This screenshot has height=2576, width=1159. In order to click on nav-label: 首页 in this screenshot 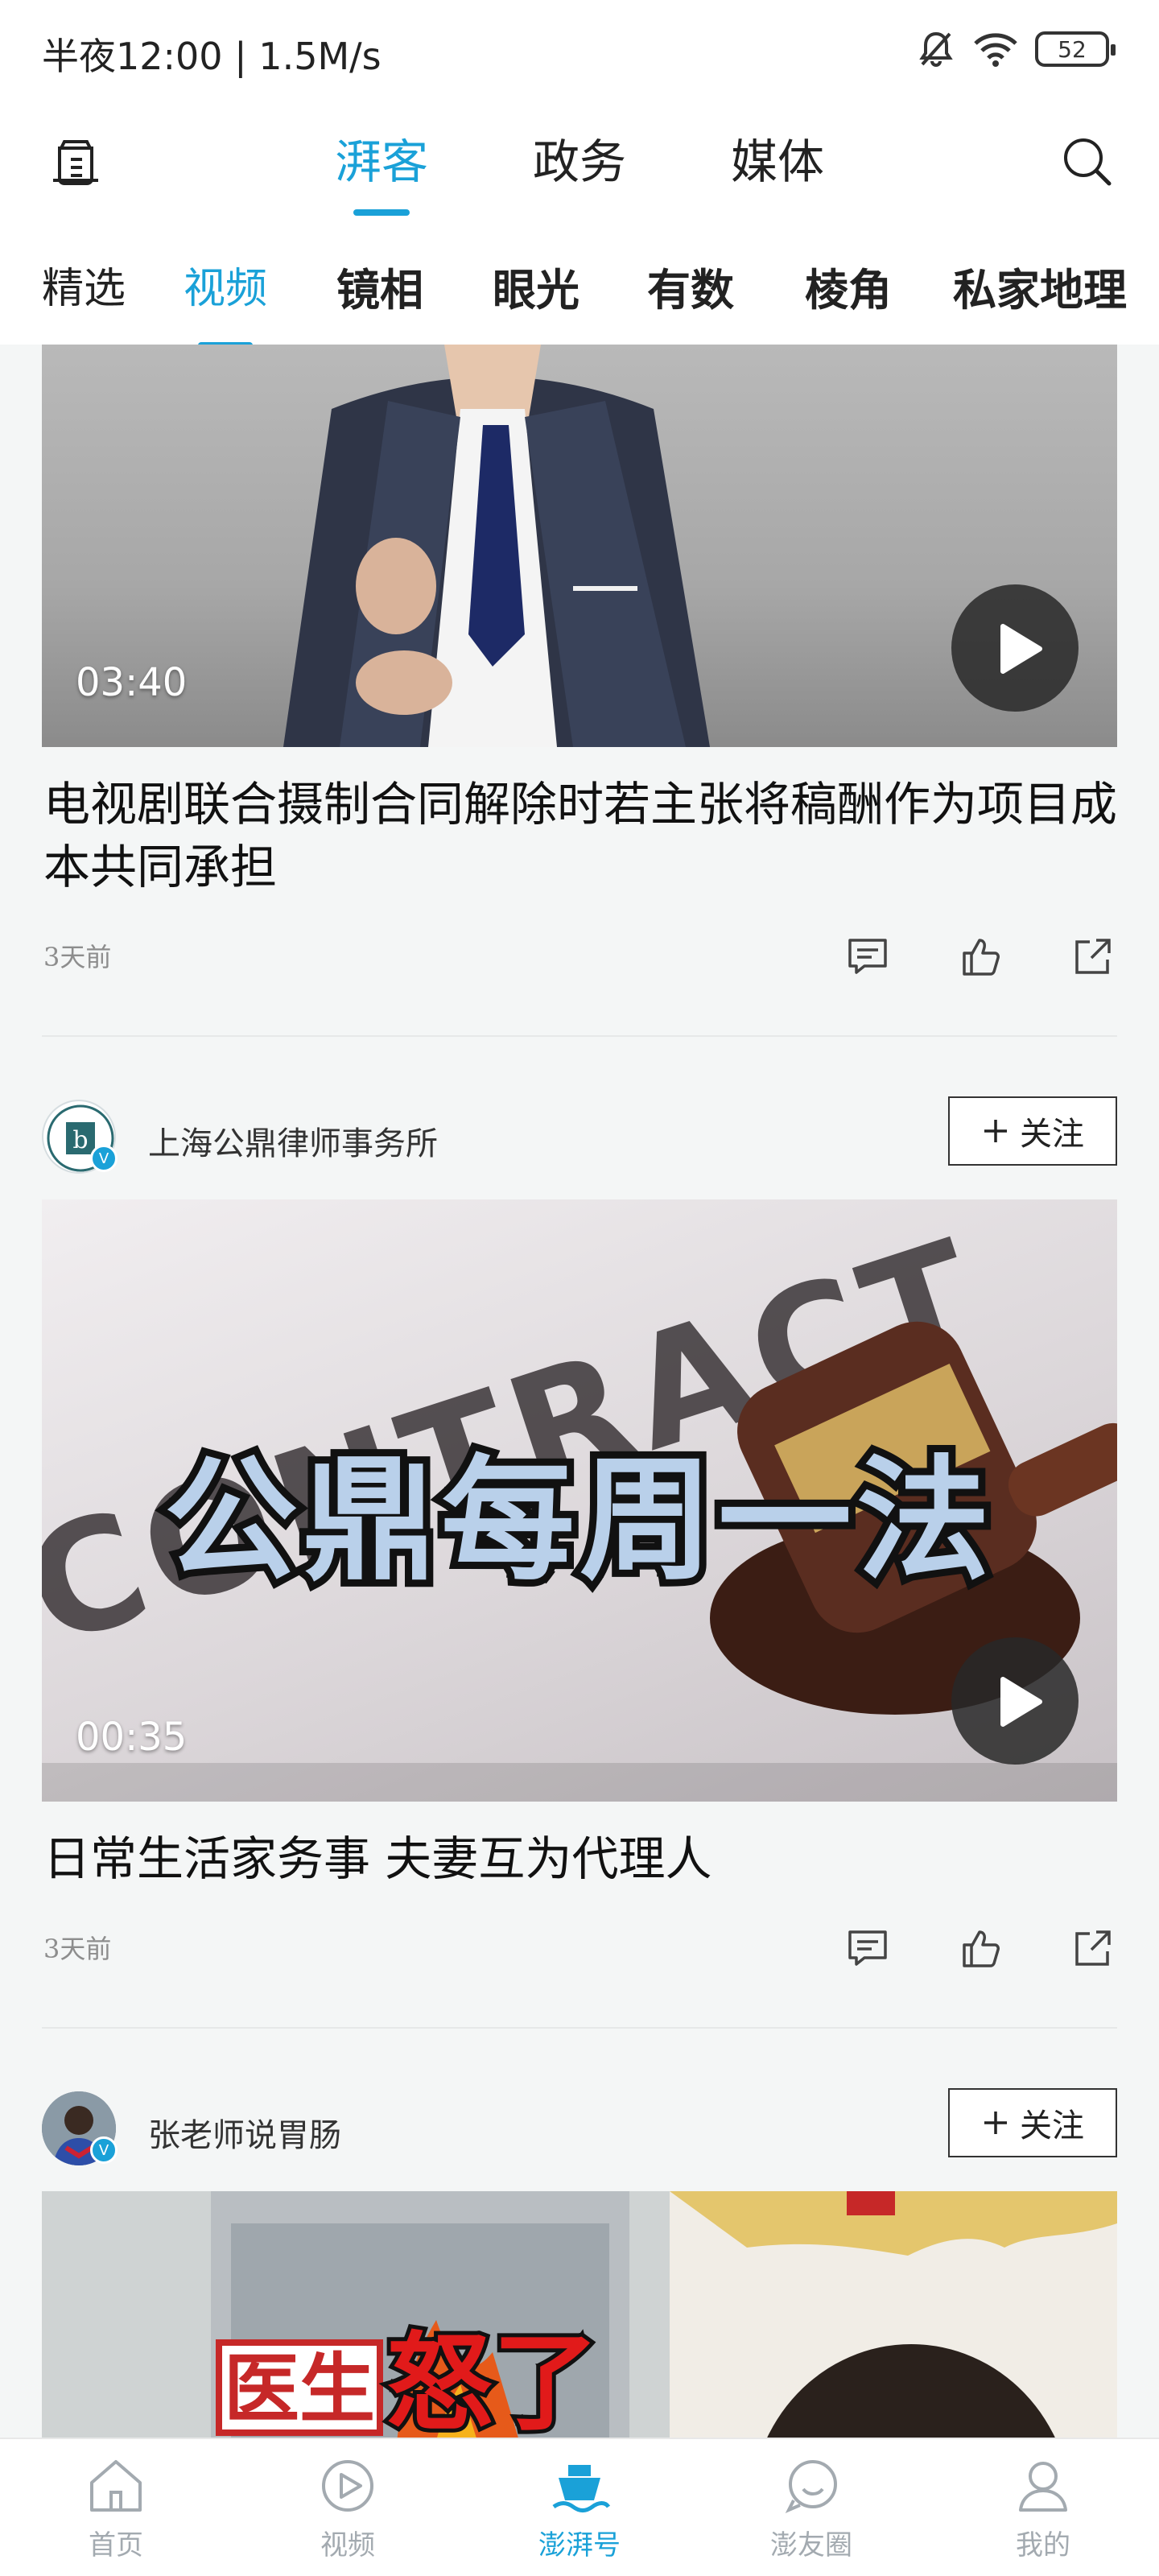, I will do `click(116, 2545)`.